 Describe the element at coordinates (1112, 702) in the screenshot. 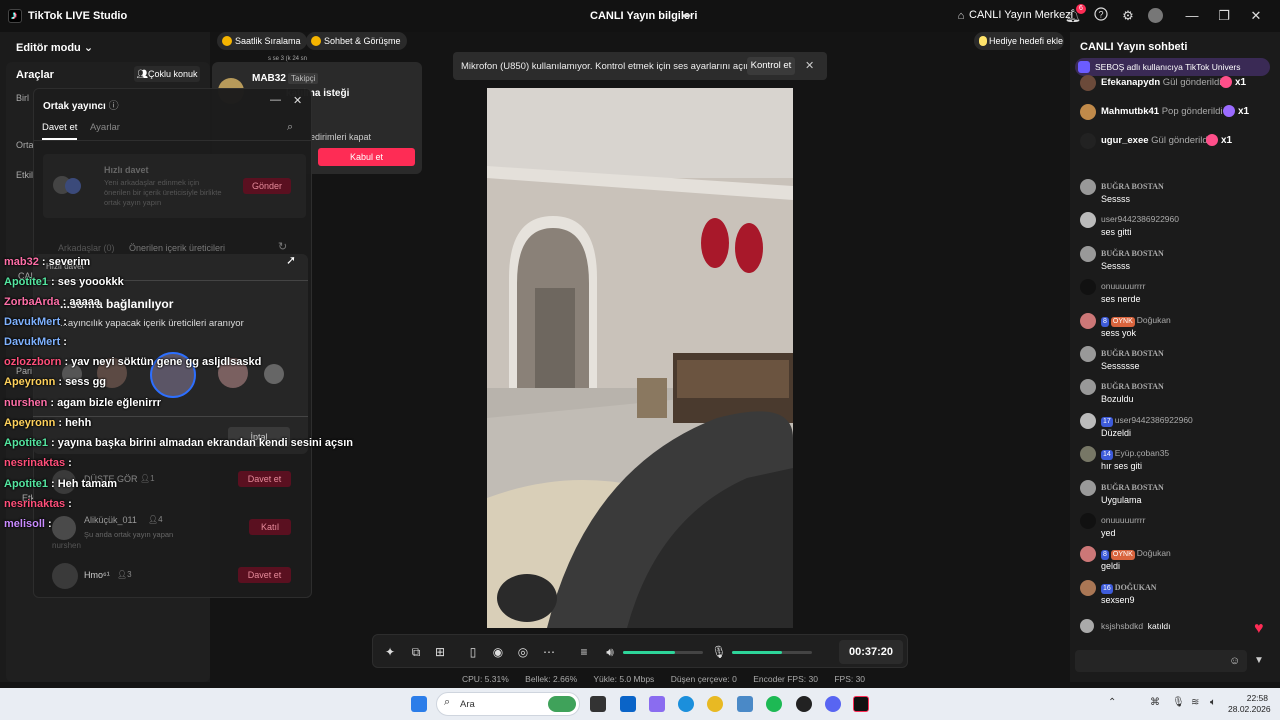

I see `chevron-up-icon: ⌃` at that location.